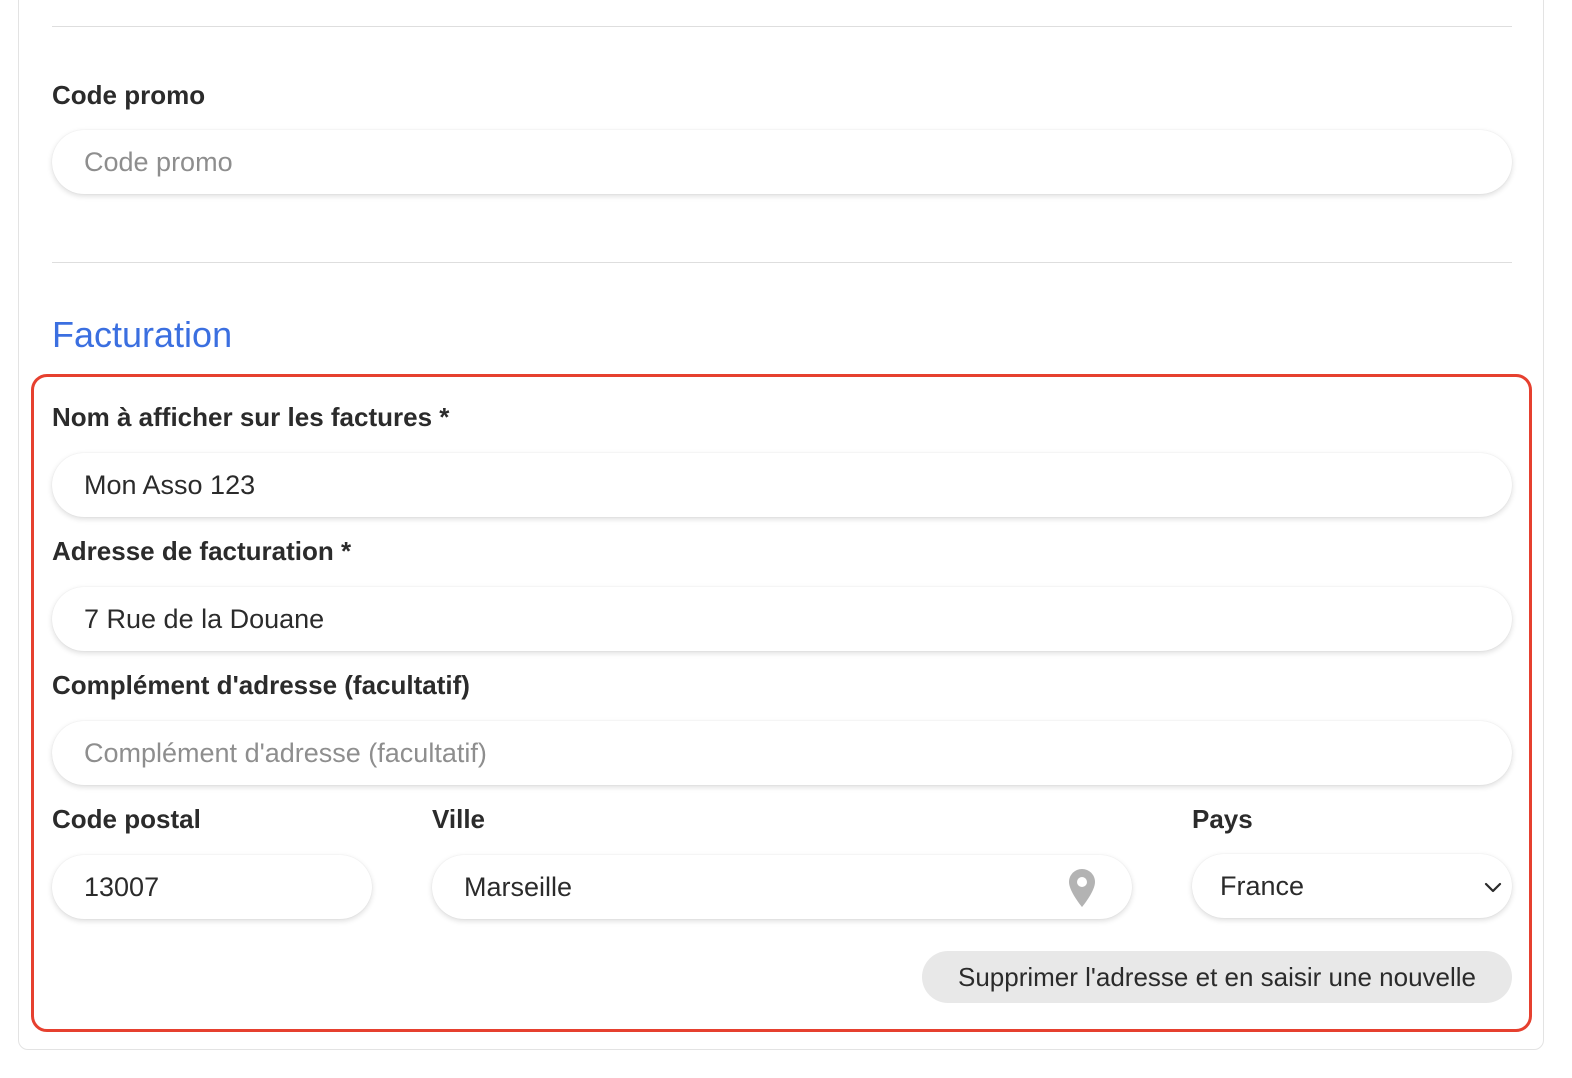 Image resolution: width=1572 pixels, height=1078 pixels. I want to click on invoice-name-input, so click(782, 485).